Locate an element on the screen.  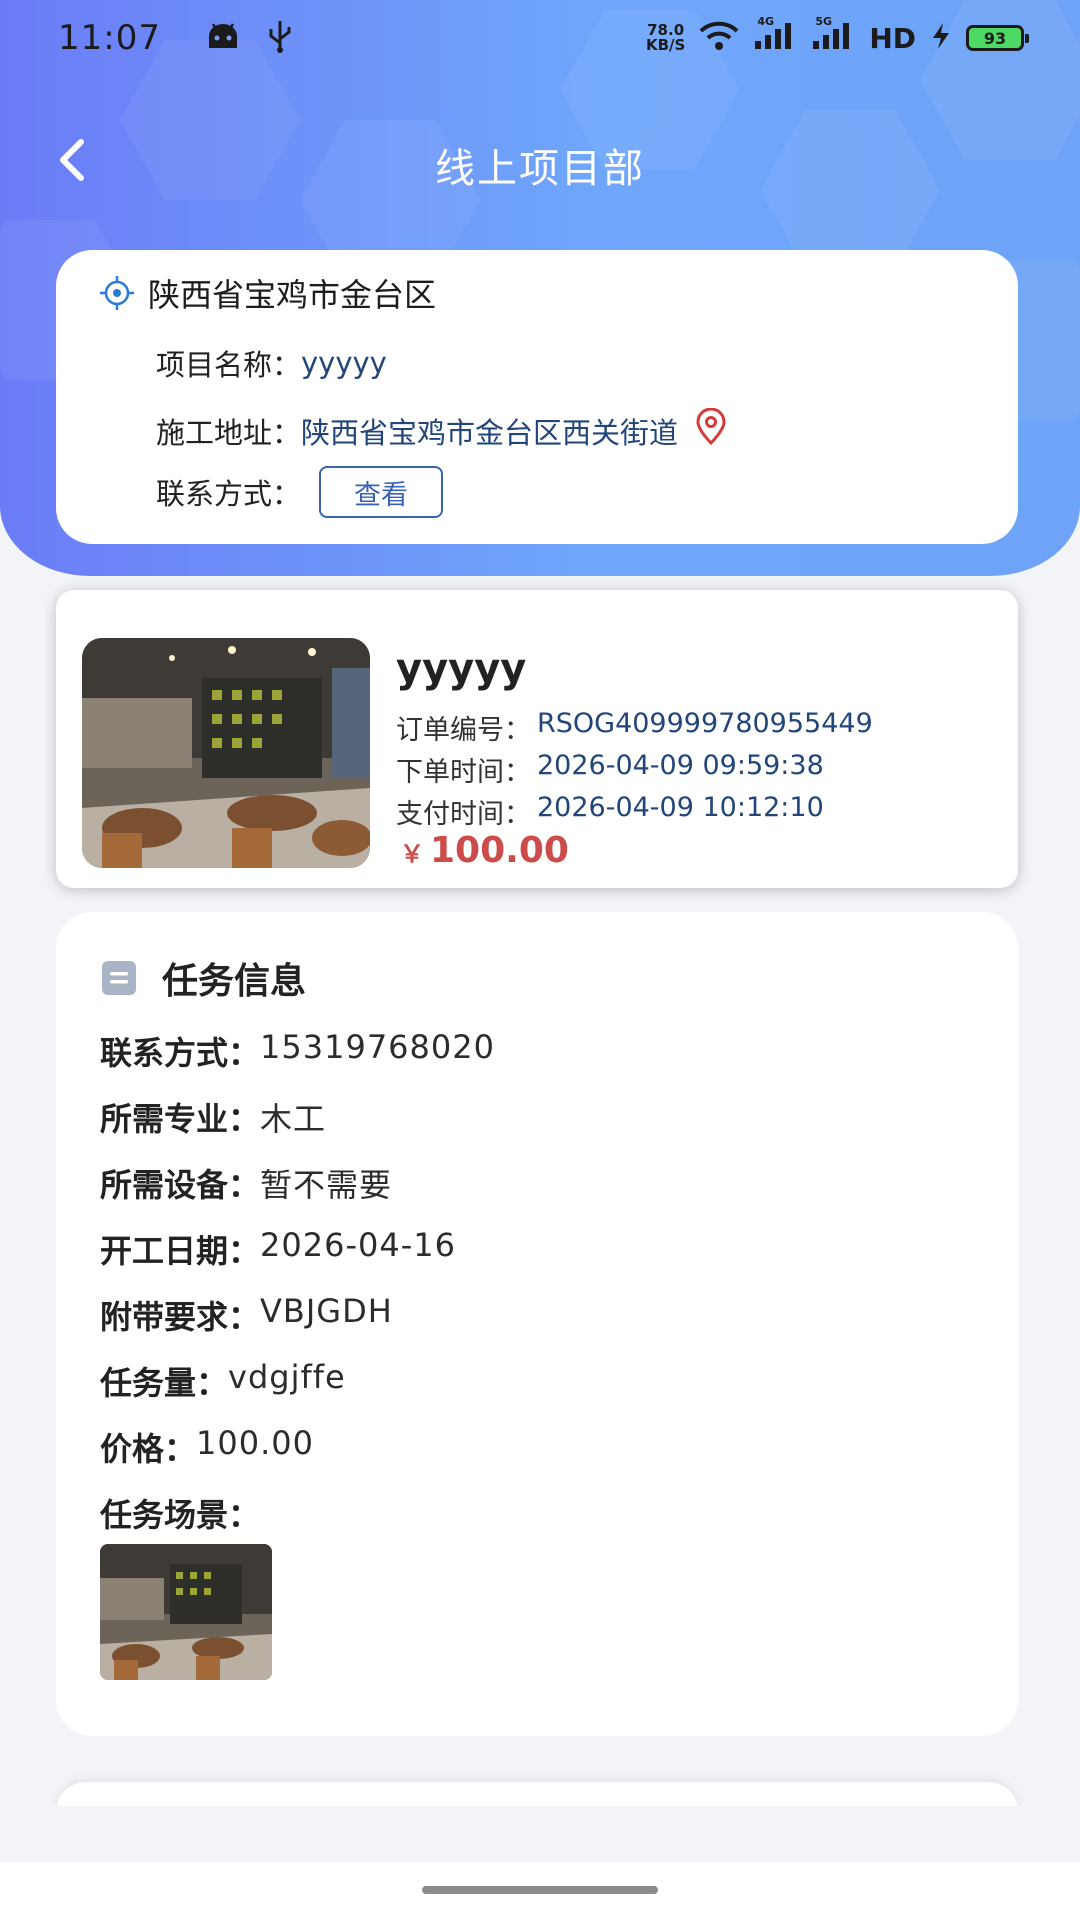
region-text: 陕西省宝鸡市金台区 is located at coordinates (292, 295).